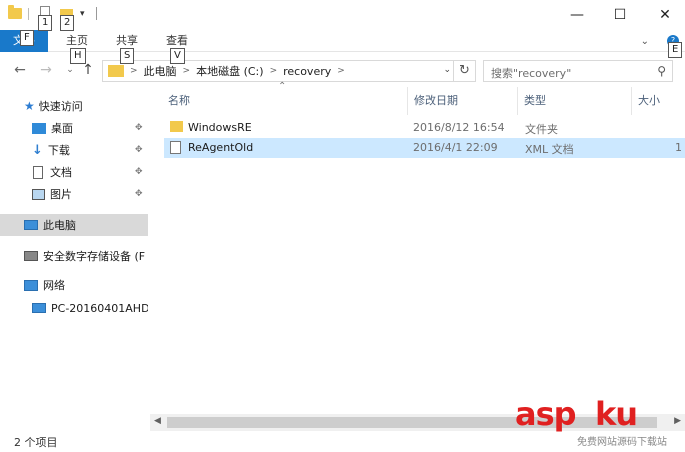 This screenshot has width=685, height=452. Describe the element at coordinates (39, 128) in the screenshot. I see `desktop-icon` at that location.